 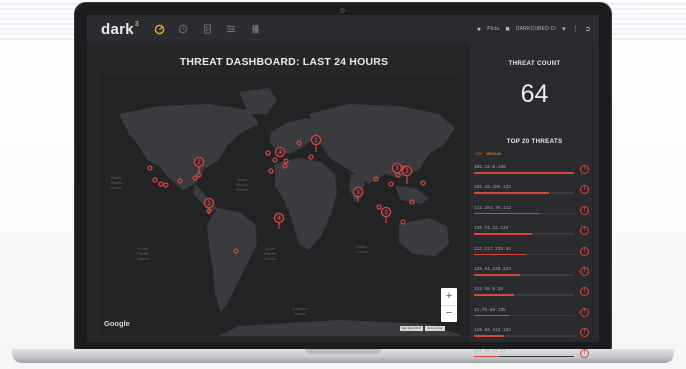 What do you see at coordinates (493, 29) in the screenshot?
I see `user-menu: Pictu` at bounding box center [493, 29].